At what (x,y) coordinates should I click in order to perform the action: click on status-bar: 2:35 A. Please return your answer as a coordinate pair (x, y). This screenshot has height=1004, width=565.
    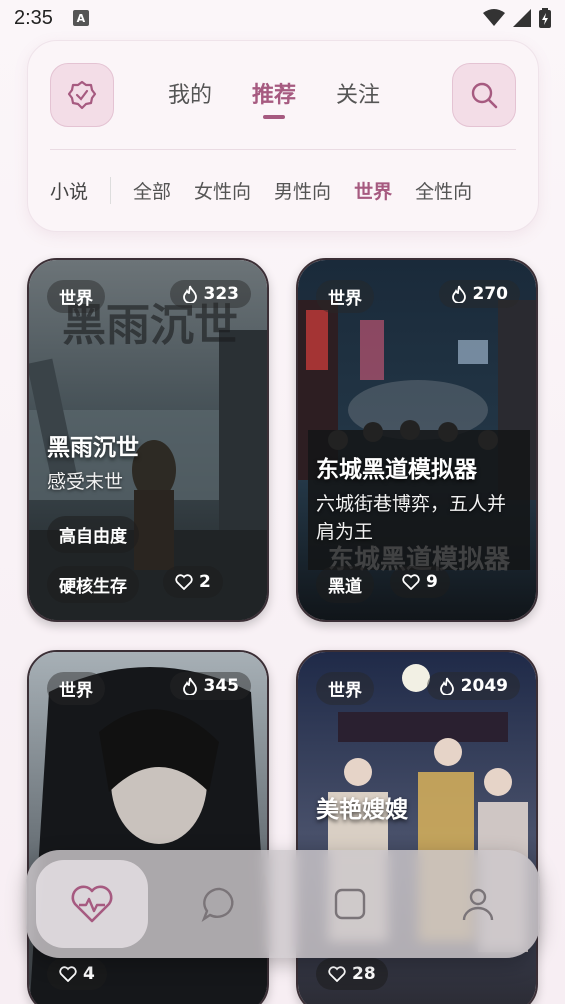
    Looking at the image, I should click on (282, 18).